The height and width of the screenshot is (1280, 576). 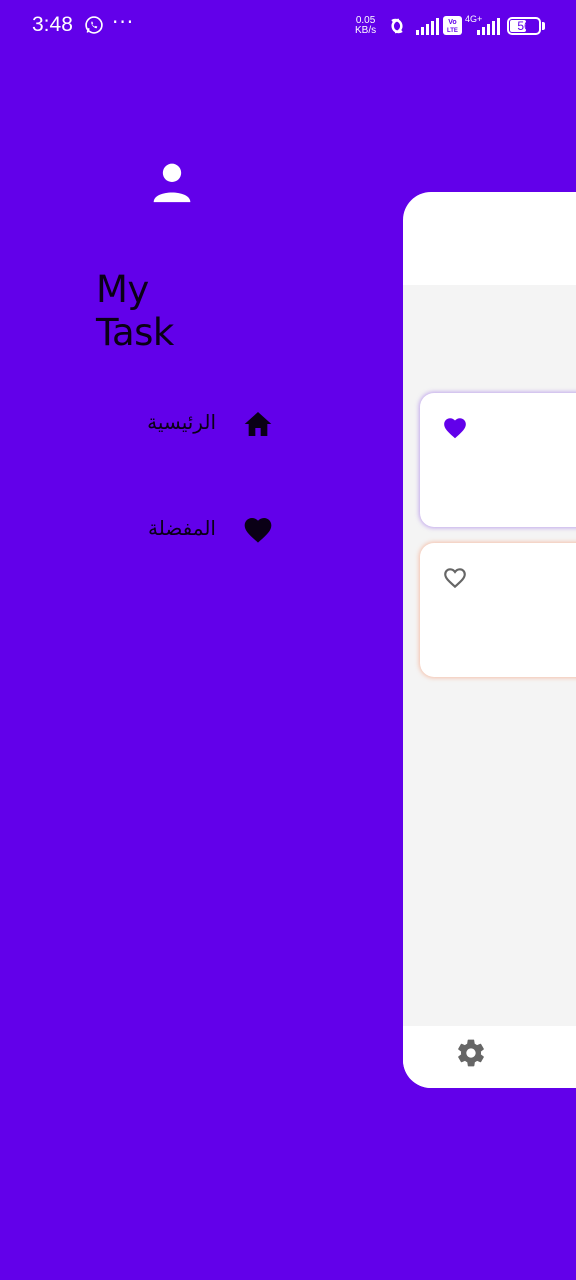 I want to click on home-icon, so click(x=258, y=424).